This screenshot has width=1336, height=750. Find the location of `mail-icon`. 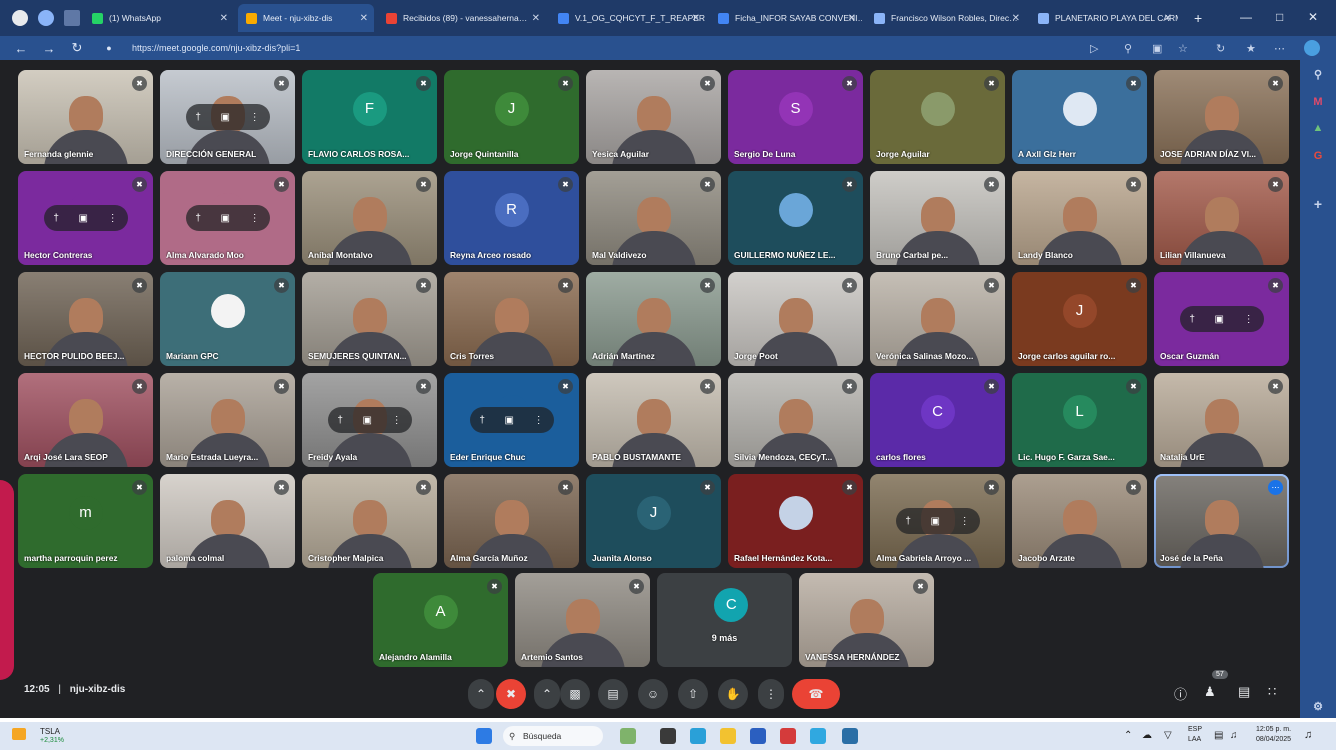

mail-icon is located at coordinates (788, 736).